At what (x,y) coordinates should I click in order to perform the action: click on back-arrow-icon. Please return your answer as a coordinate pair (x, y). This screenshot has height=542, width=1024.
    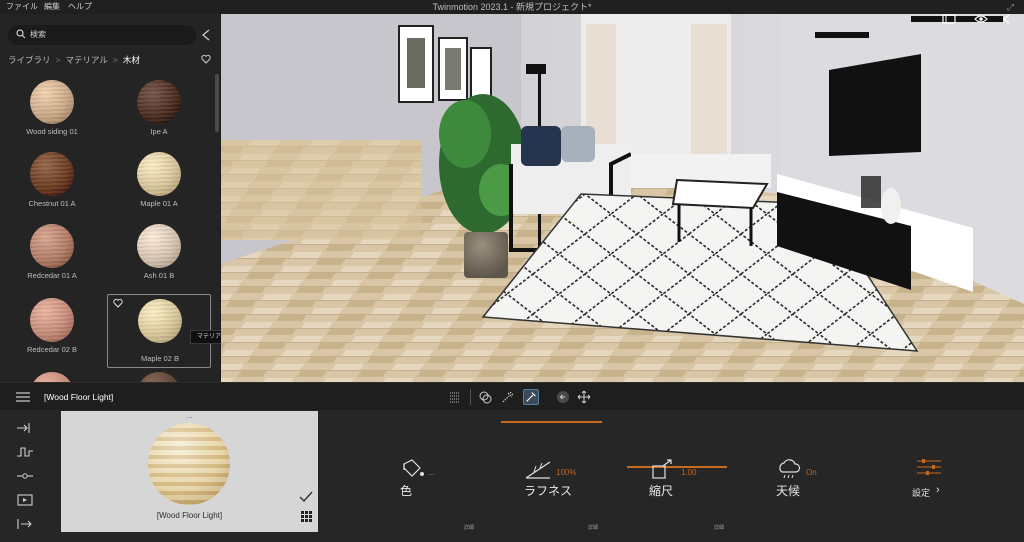
    Looking at the image, I should click on (563, 397).